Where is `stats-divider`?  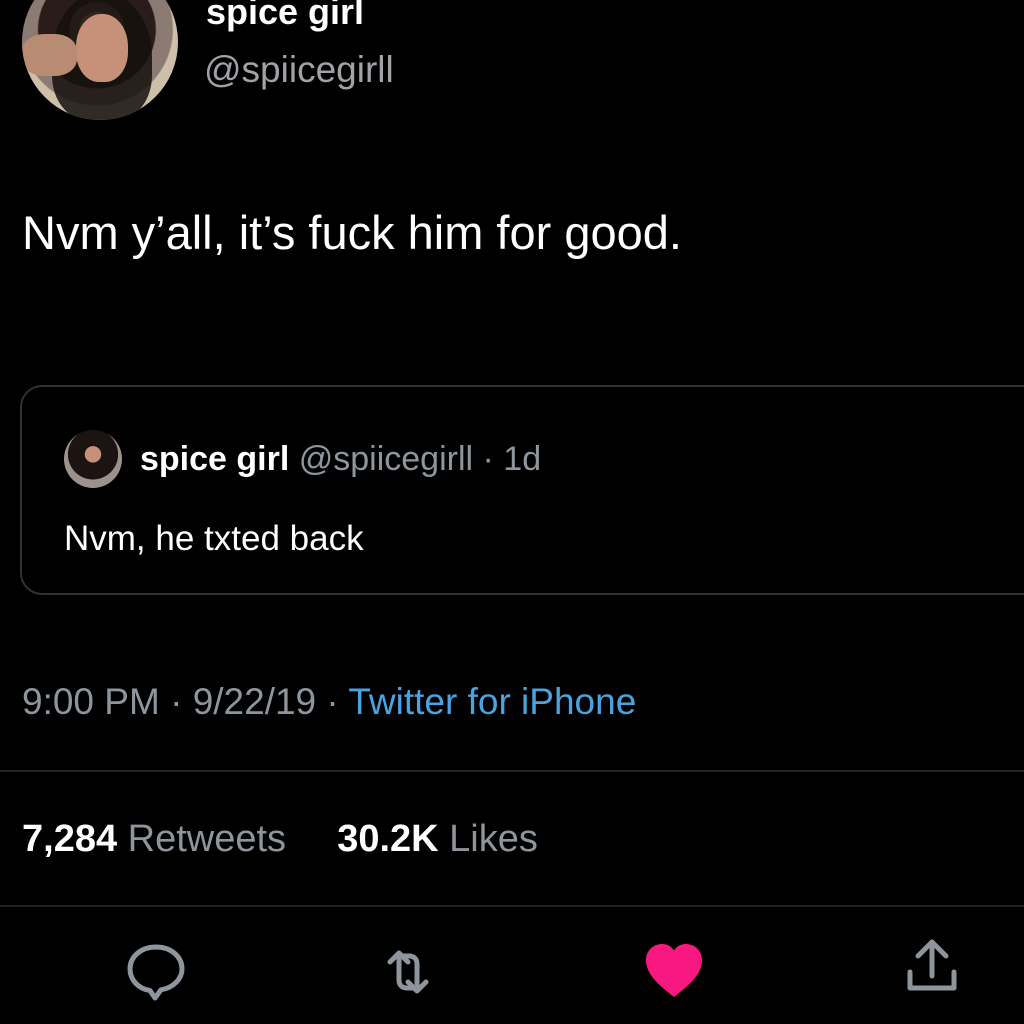
stats-divider is located at coordinates (512, 906).